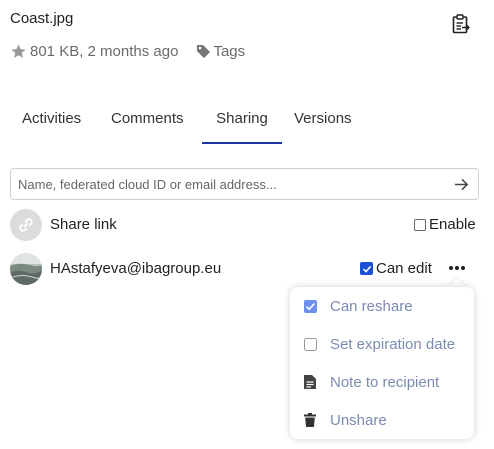  I want to click on menu-item-note-to-recipient: Note to recipient, so click(382, 382).